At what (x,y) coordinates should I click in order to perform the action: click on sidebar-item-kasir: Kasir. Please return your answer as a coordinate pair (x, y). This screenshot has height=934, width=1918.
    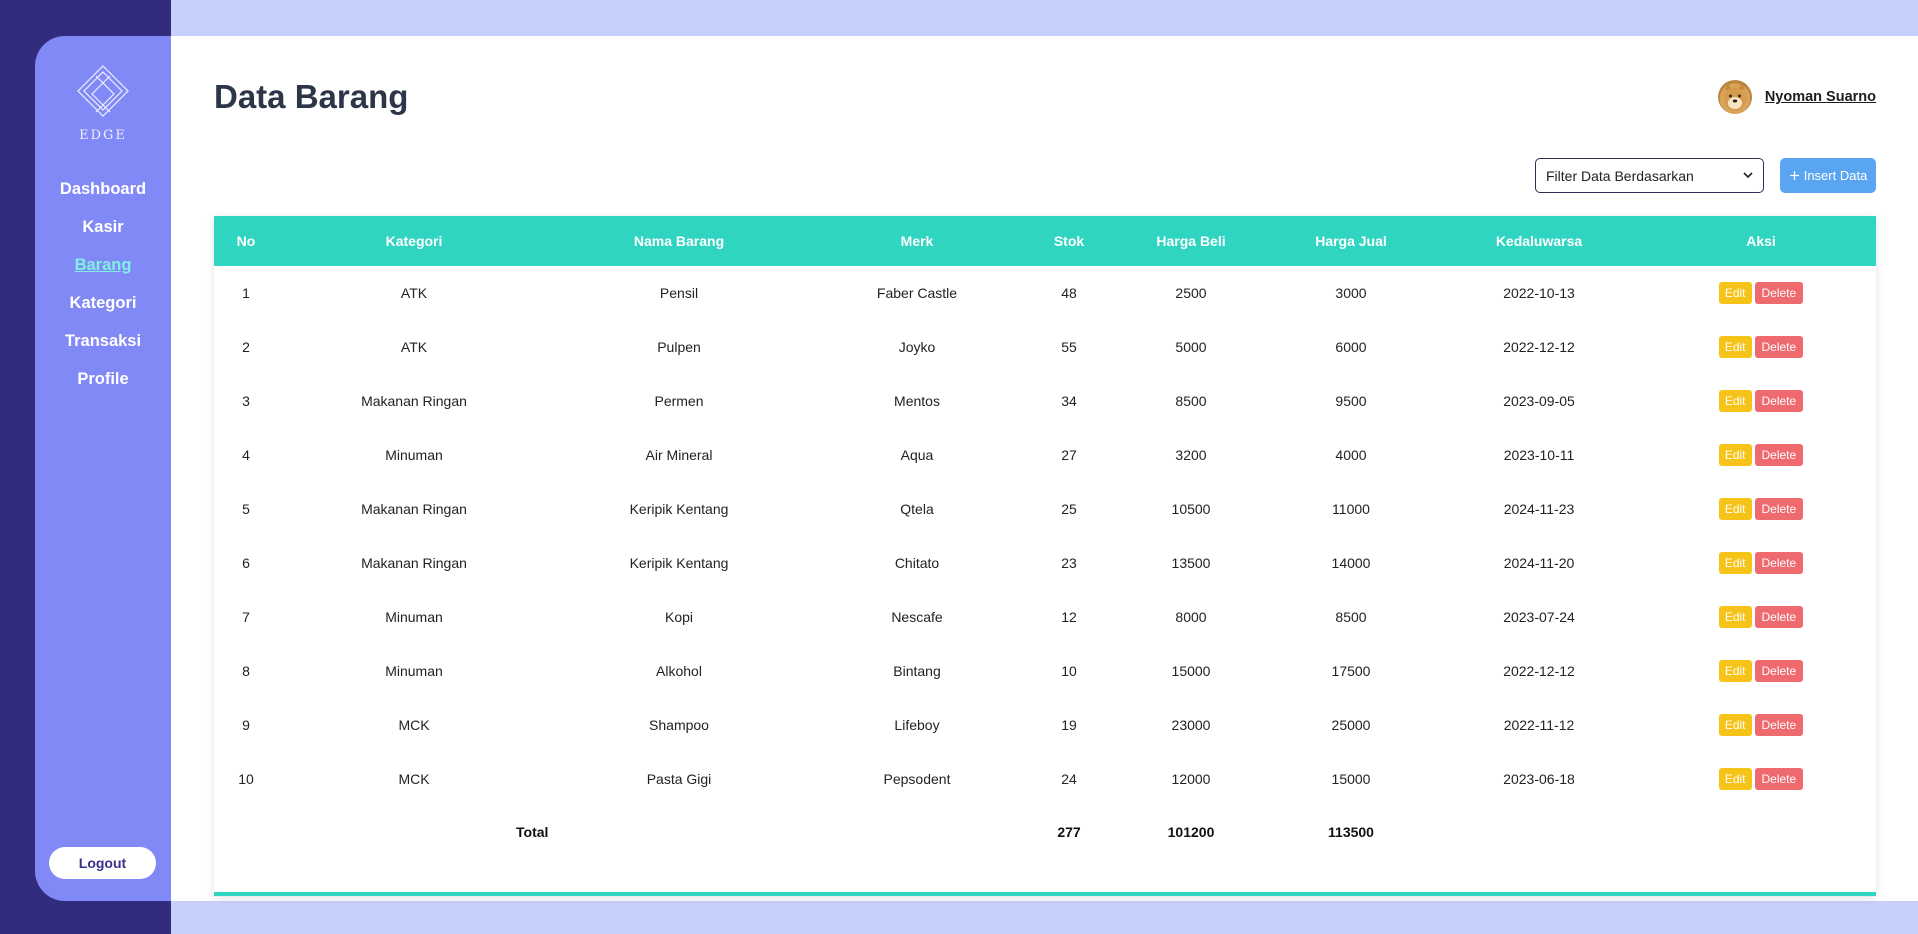
    Looking at the image, I should click on (103, 227).